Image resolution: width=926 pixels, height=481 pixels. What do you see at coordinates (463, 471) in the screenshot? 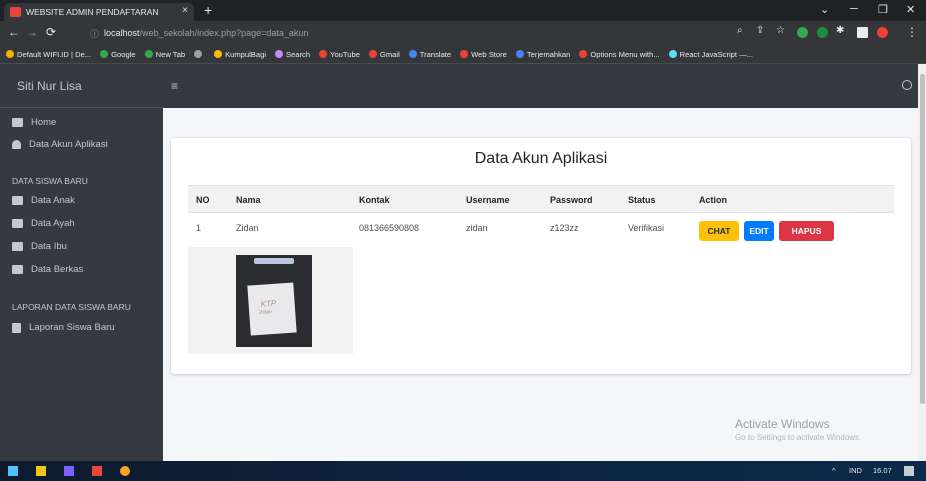
I see `windows-taskbar: ^ IND 16.07` at bounding box center [463, 471].